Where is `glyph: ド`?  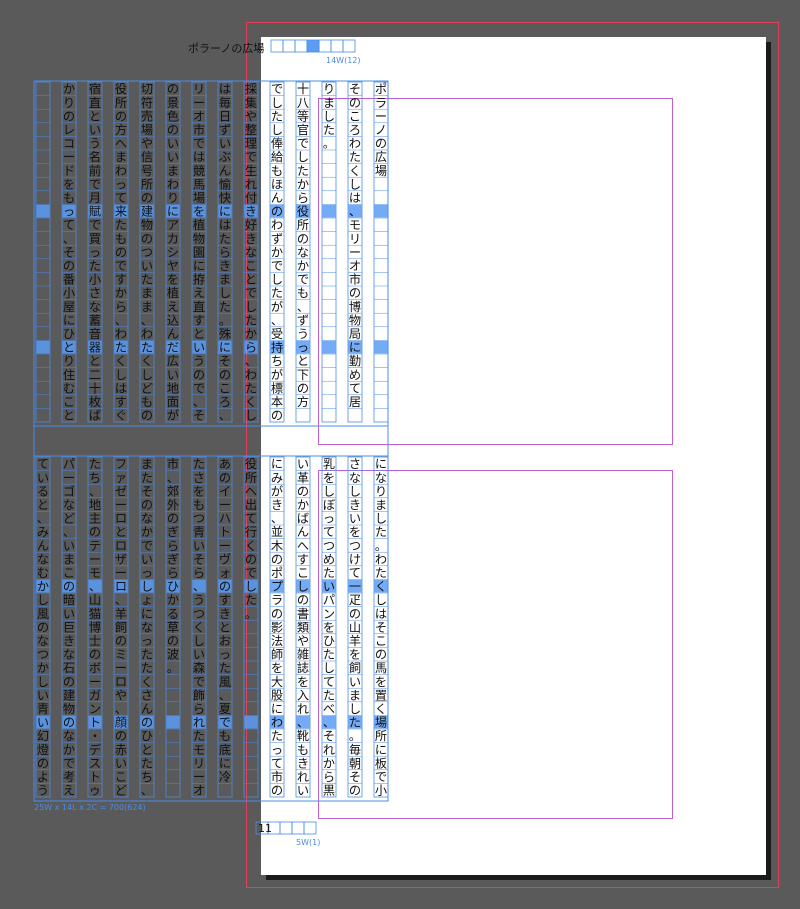 glyph: ド is located at coordinates (69, 171).